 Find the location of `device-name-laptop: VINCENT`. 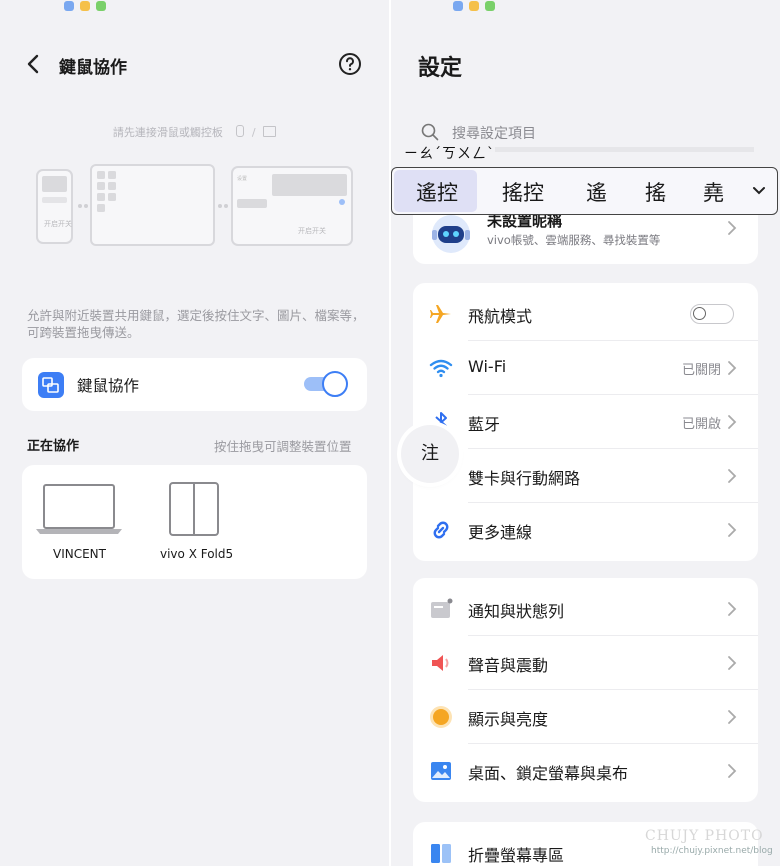

device-name-laptop: VINCENT is located at coordinates (79, 554).